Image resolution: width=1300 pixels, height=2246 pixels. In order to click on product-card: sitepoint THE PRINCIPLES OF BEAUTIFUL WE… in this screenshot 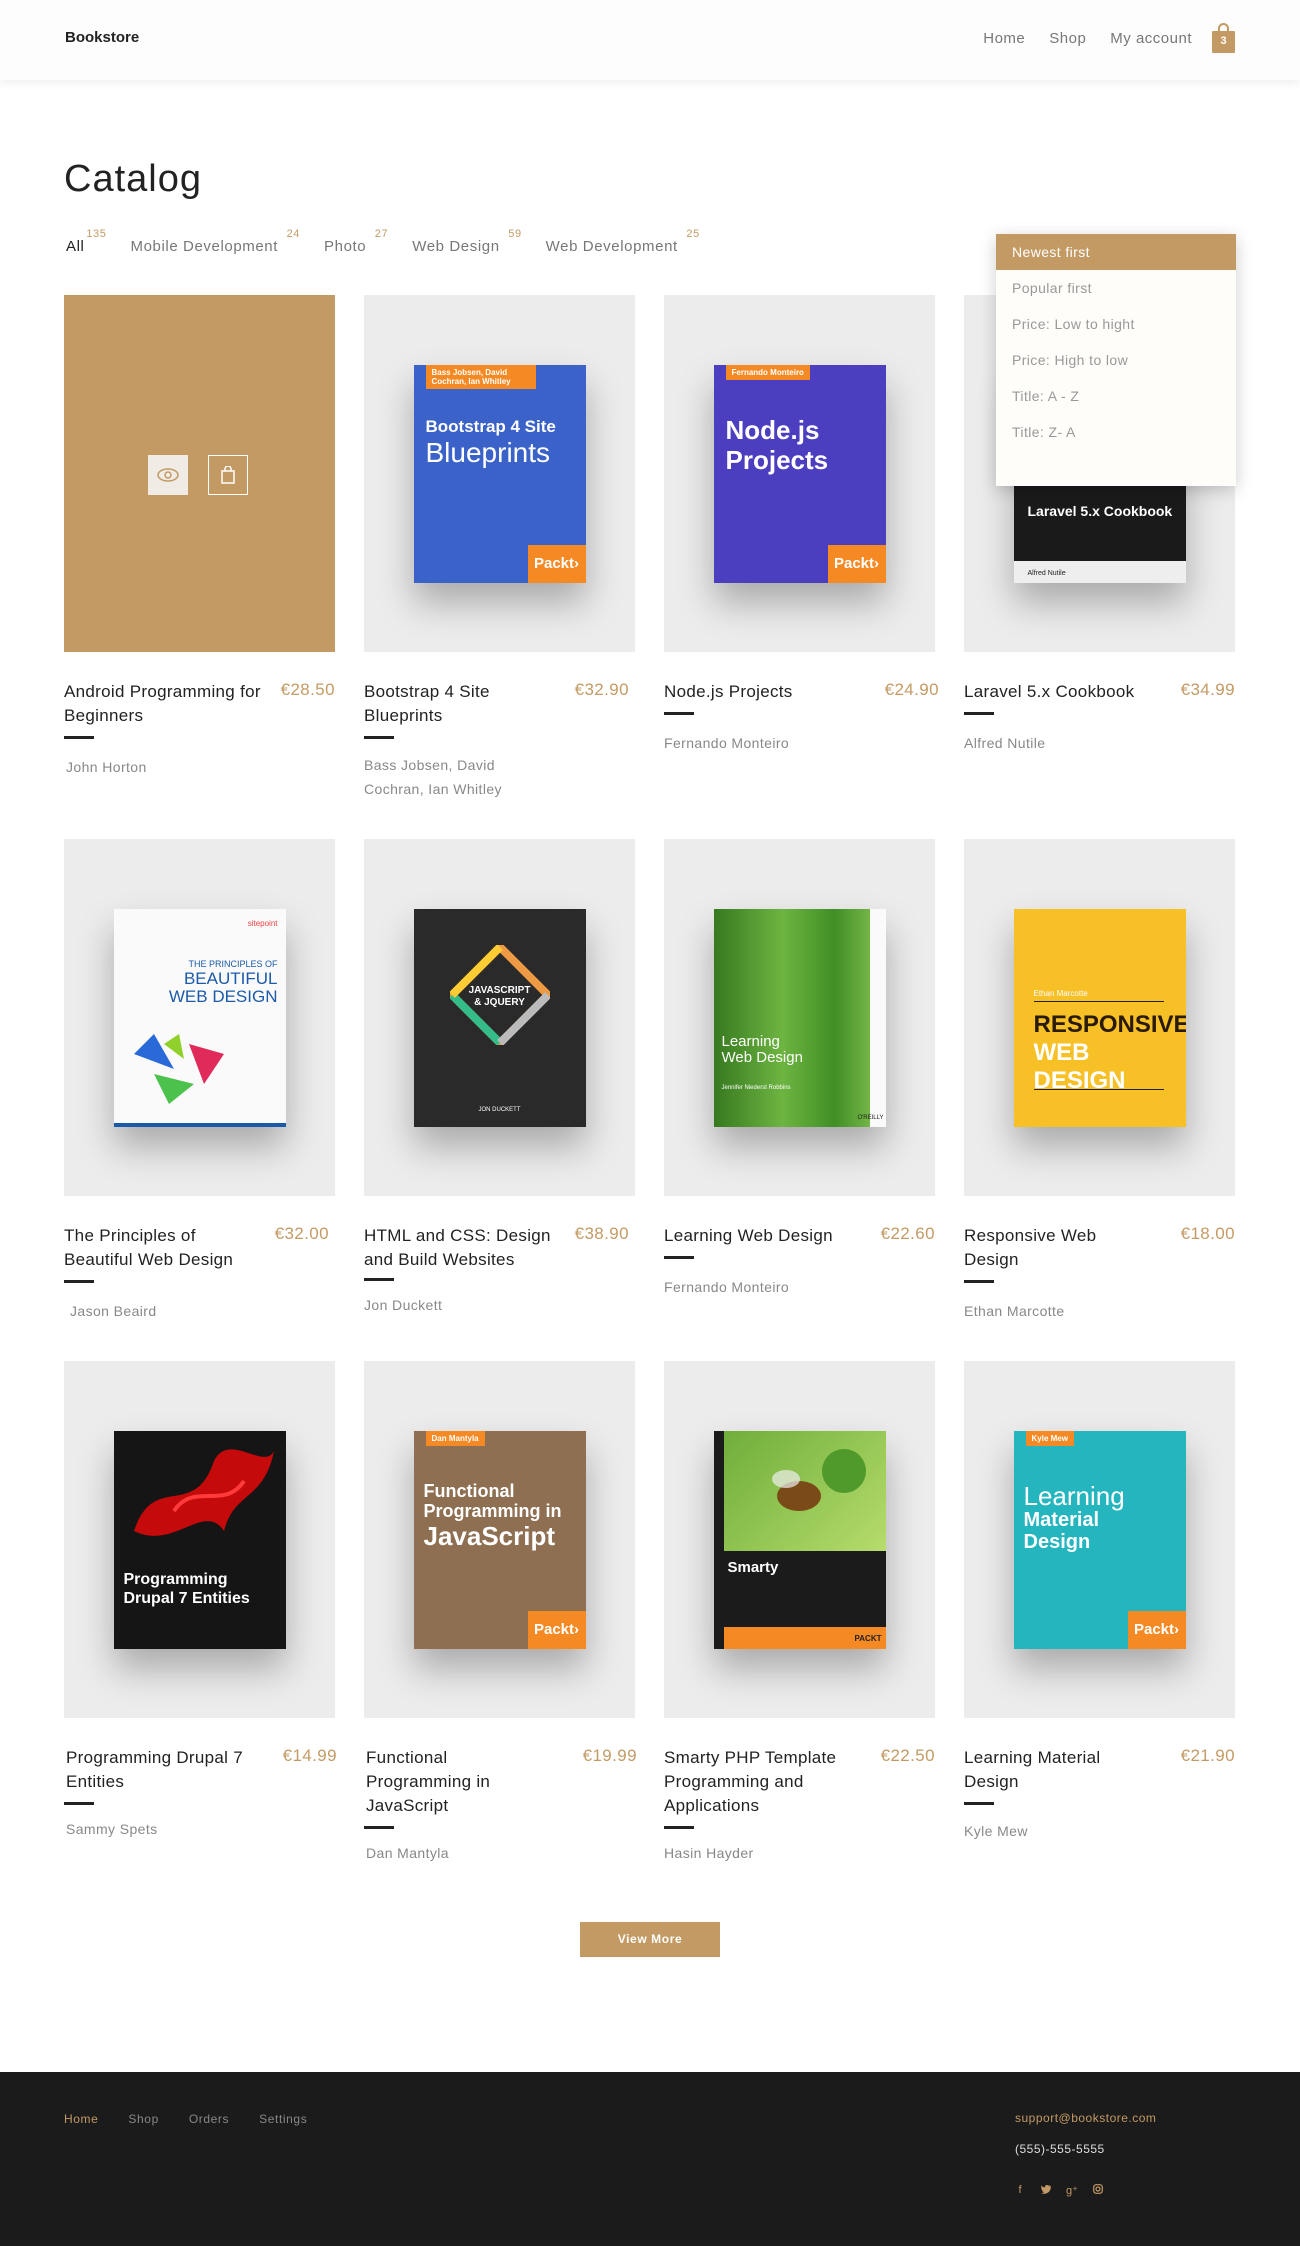, I will do `click(199, 1079)`.